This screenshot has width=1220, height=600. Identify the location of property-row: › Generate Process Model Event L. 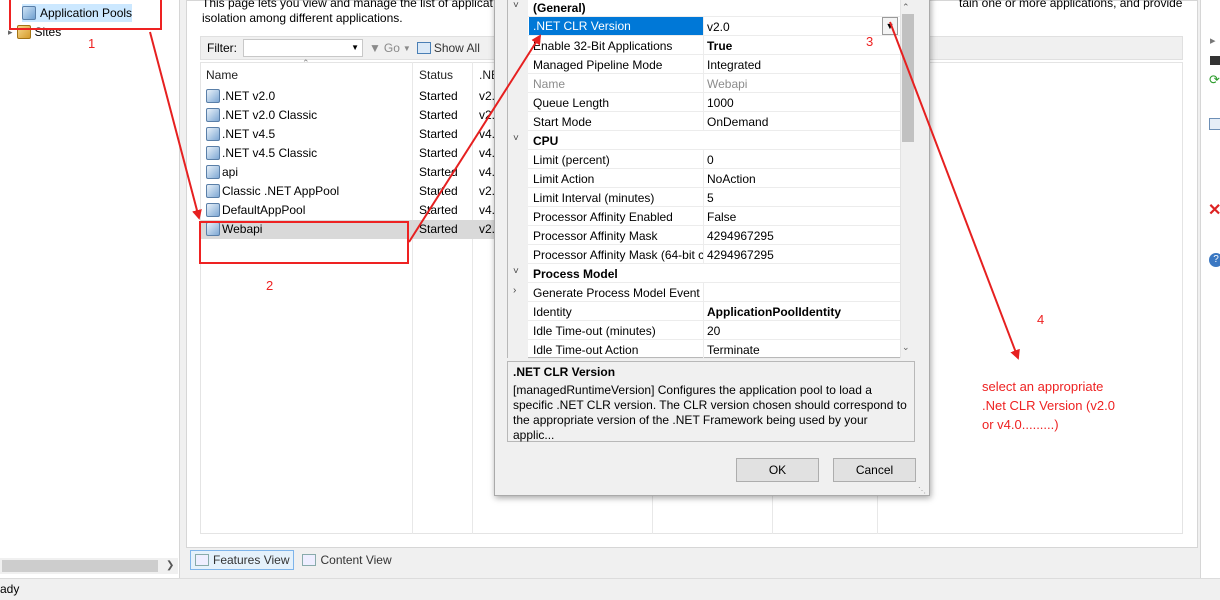
(704, 292).